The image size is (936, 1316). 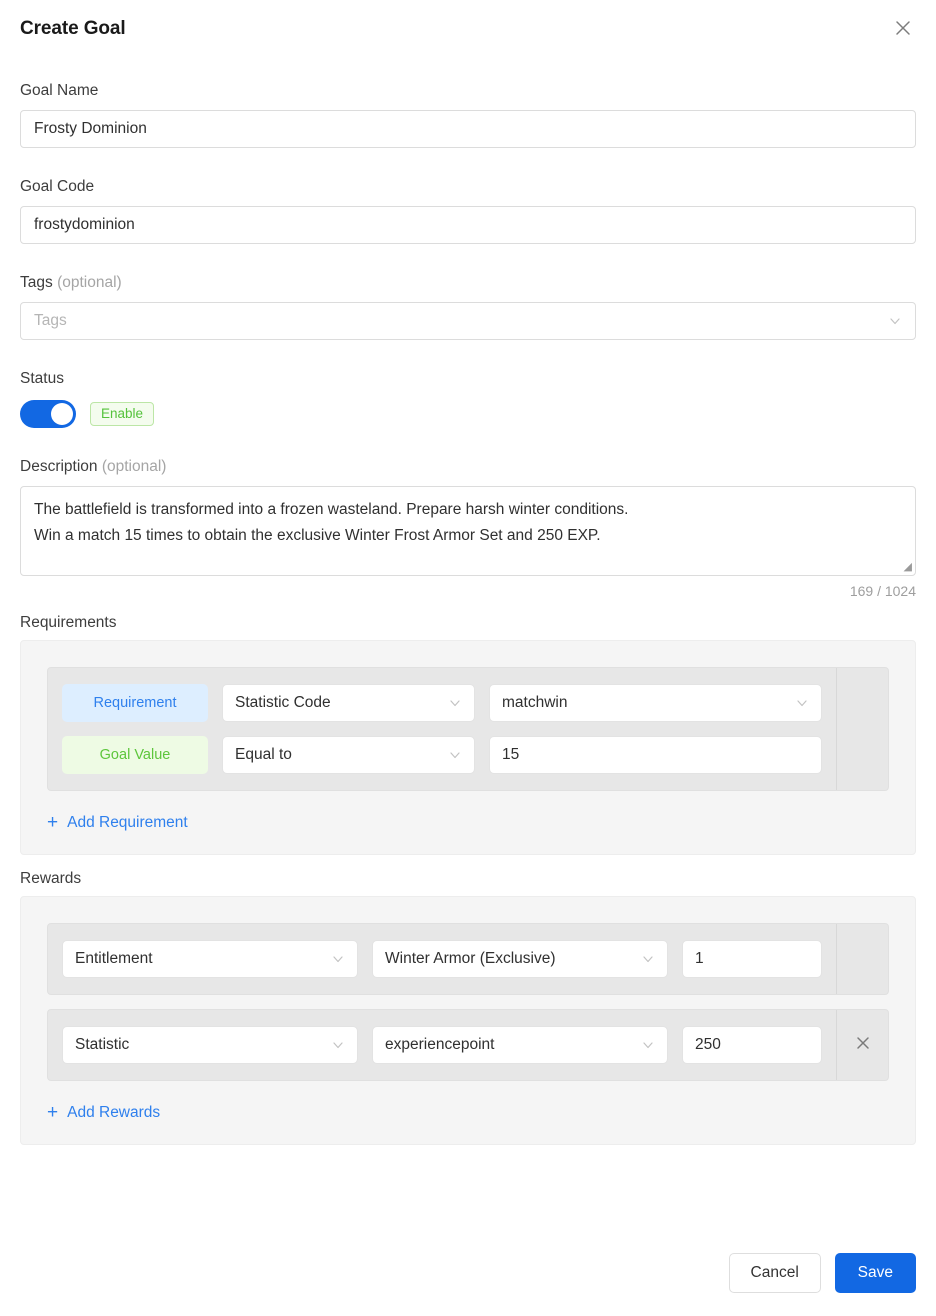 I want to click on add-rewards-button: + Add Rewards, so click(x=103, y=1112).